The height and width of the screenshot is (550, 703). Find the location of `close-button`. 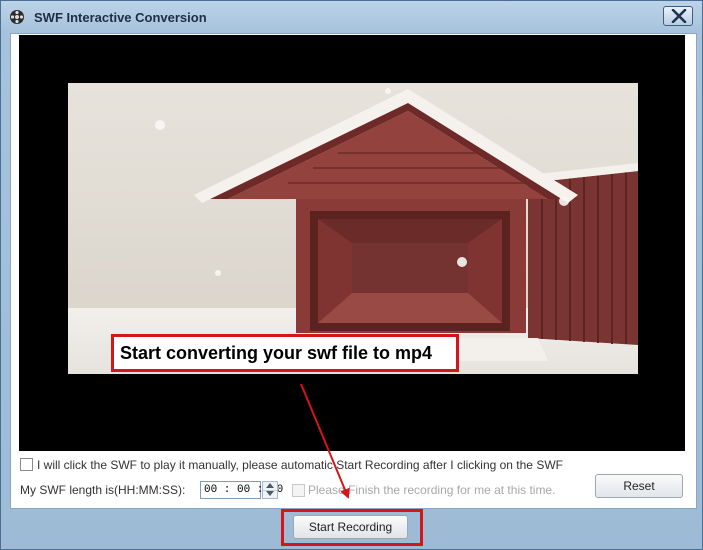

close-button is located at coordinates (678, 16).